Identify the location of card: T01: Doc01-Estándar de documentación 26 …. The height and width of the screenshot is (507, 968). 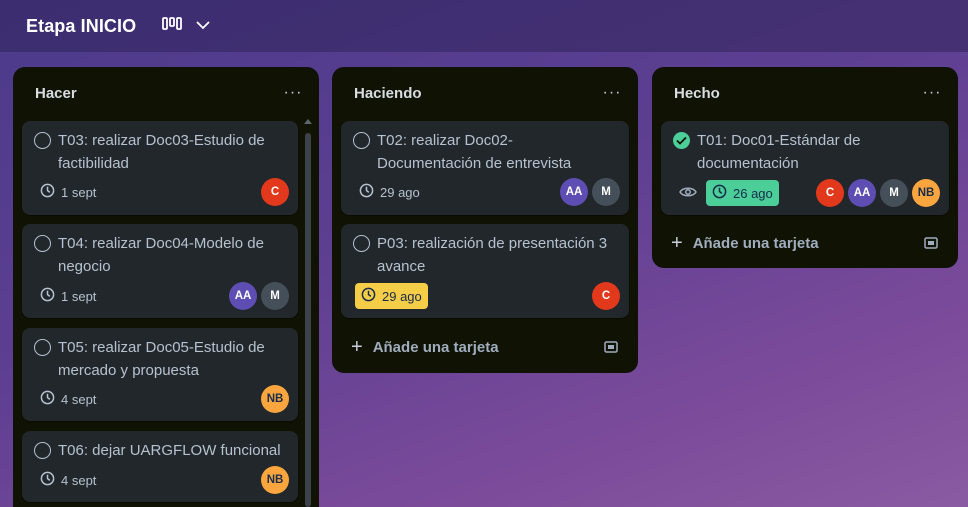
(805, 168).